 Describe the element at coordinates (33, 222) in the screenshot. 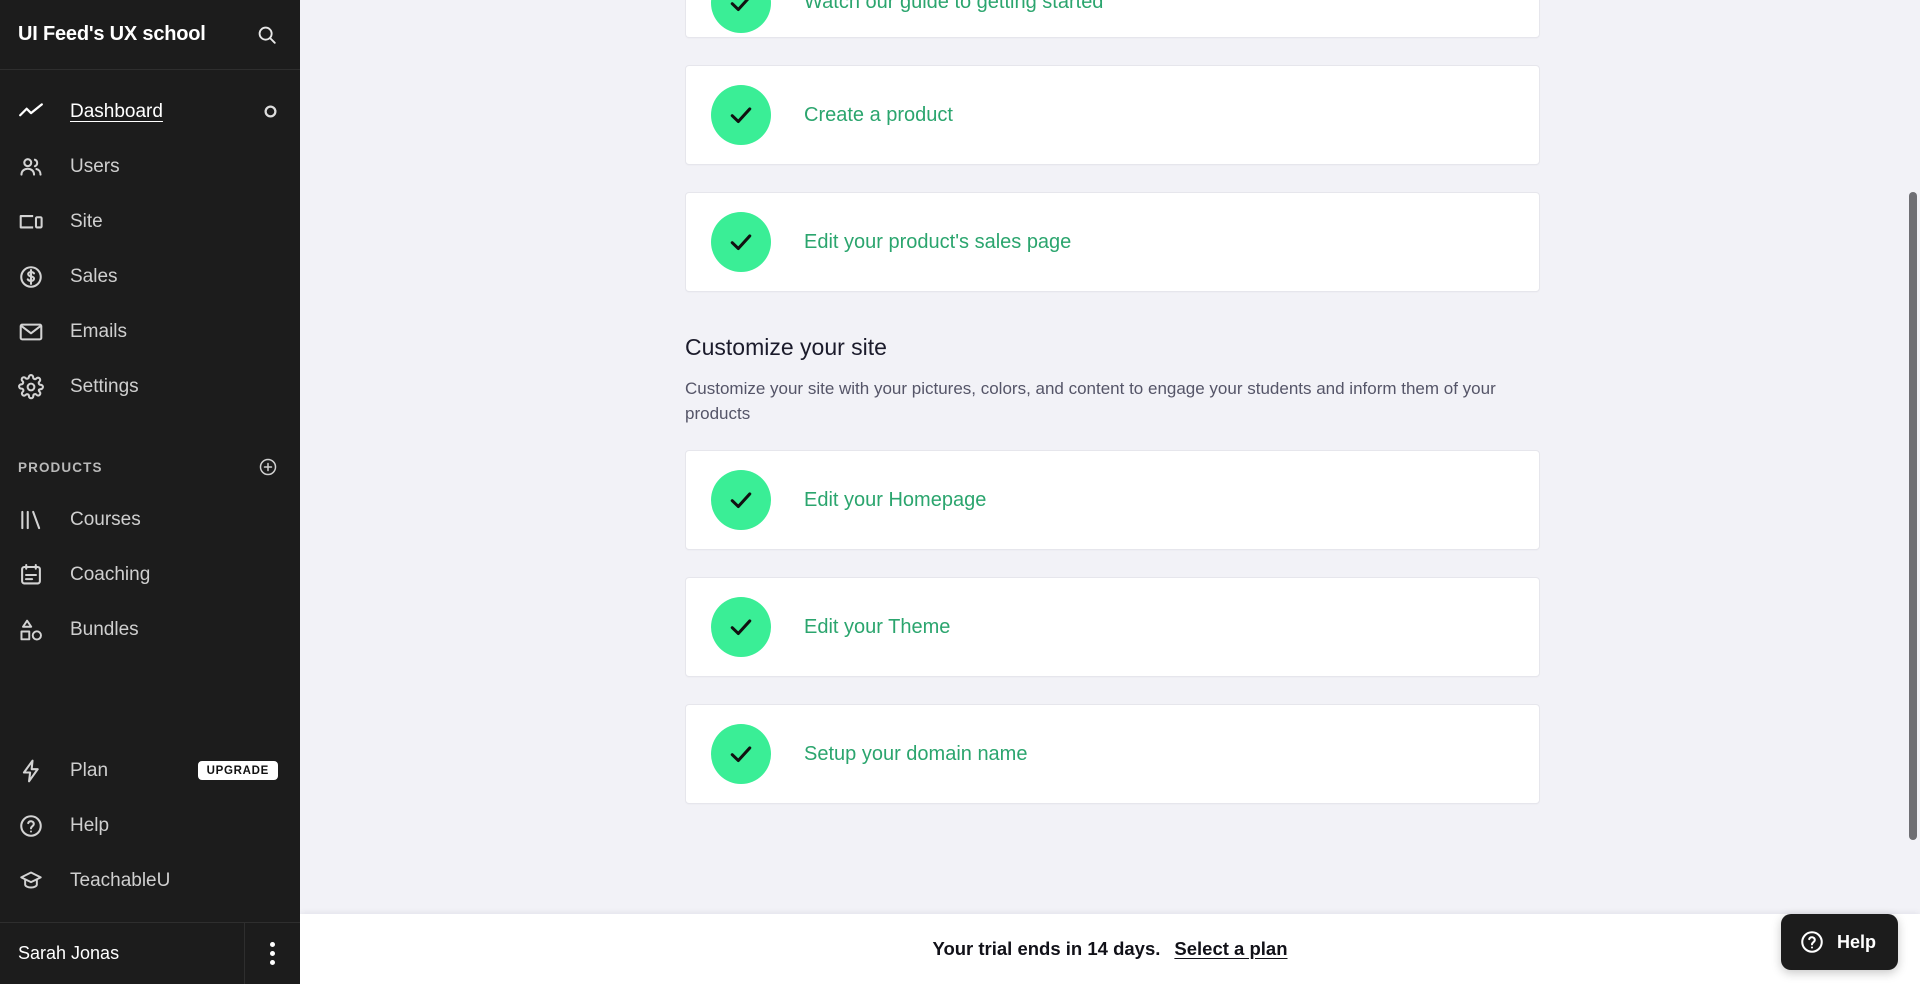

I see `devices-icon` at that location.